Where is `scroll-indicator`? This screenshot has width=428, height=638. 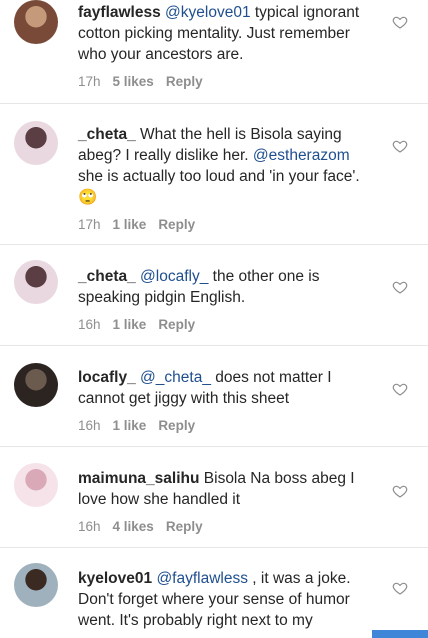 scroll-indicator is located at coordinates (400, 634).